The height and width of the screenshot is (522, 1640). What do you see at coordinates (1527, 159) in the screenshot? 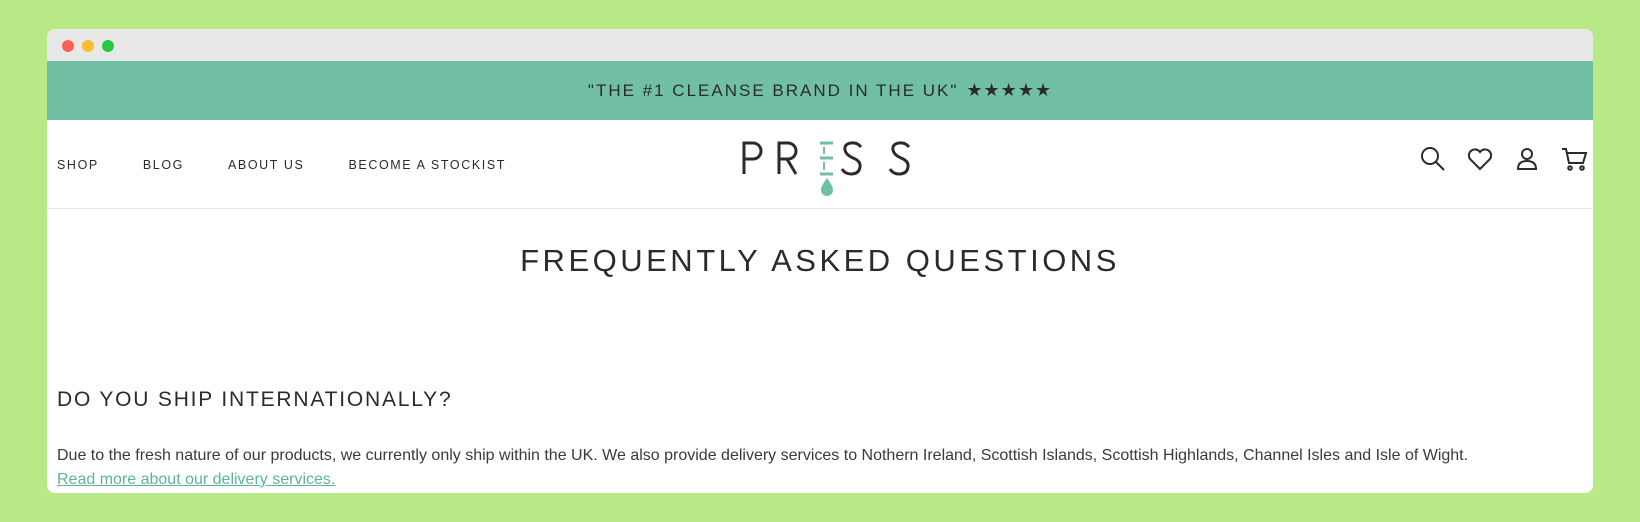
I see `user-icon` at bounding box center [1527, 159].